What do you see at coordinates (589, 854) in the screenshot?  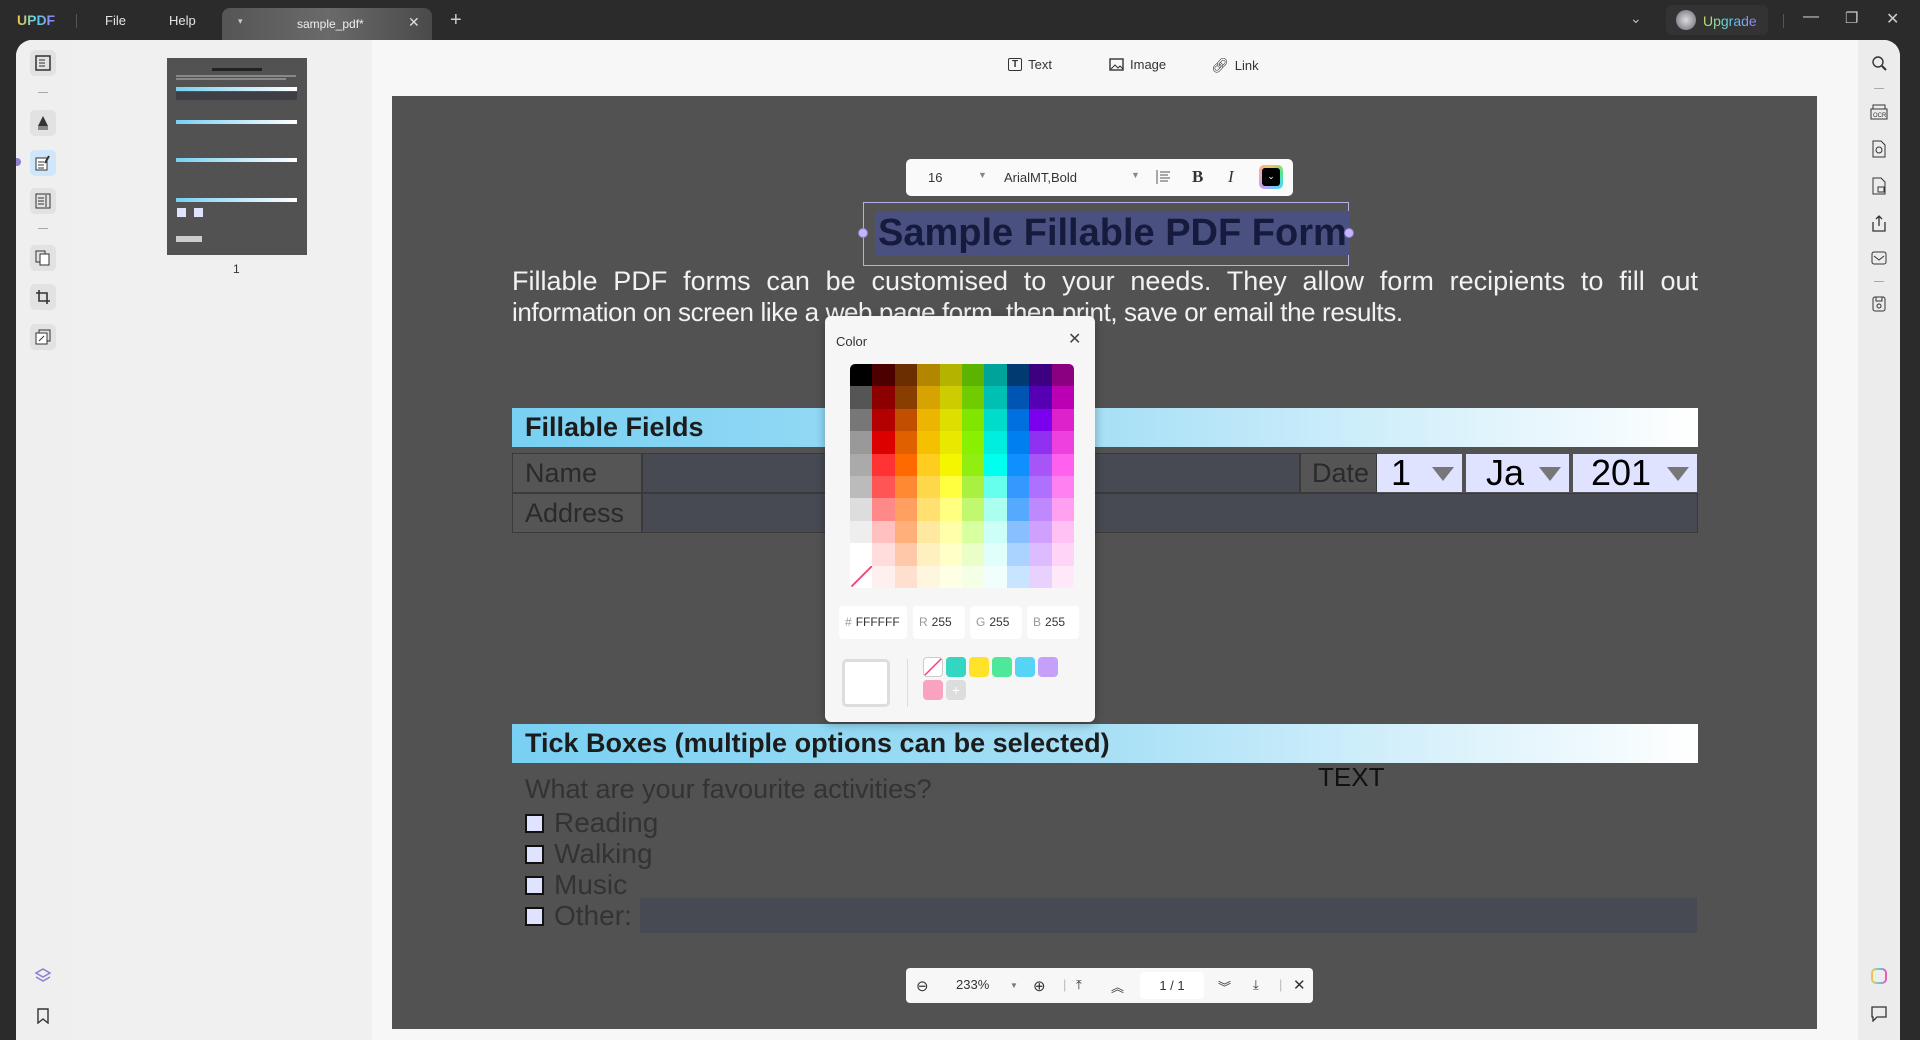 I see `option-walking: Walking` at bounding box center [589, 854].